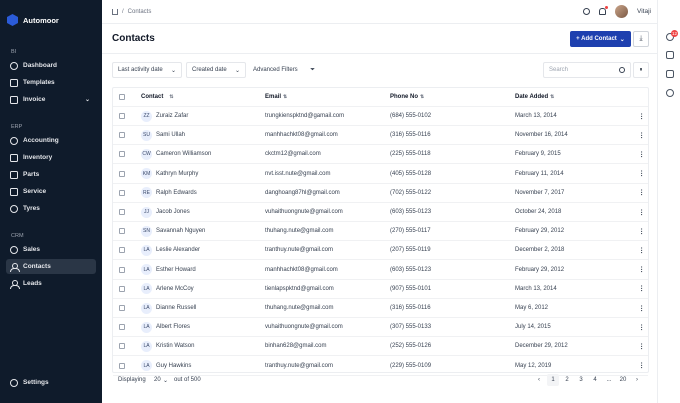 The image size is (680, 403). Describe the element at coordinates (173, 366) in the screenshot. I see `contact-name: Guy Hawkins` at that location.